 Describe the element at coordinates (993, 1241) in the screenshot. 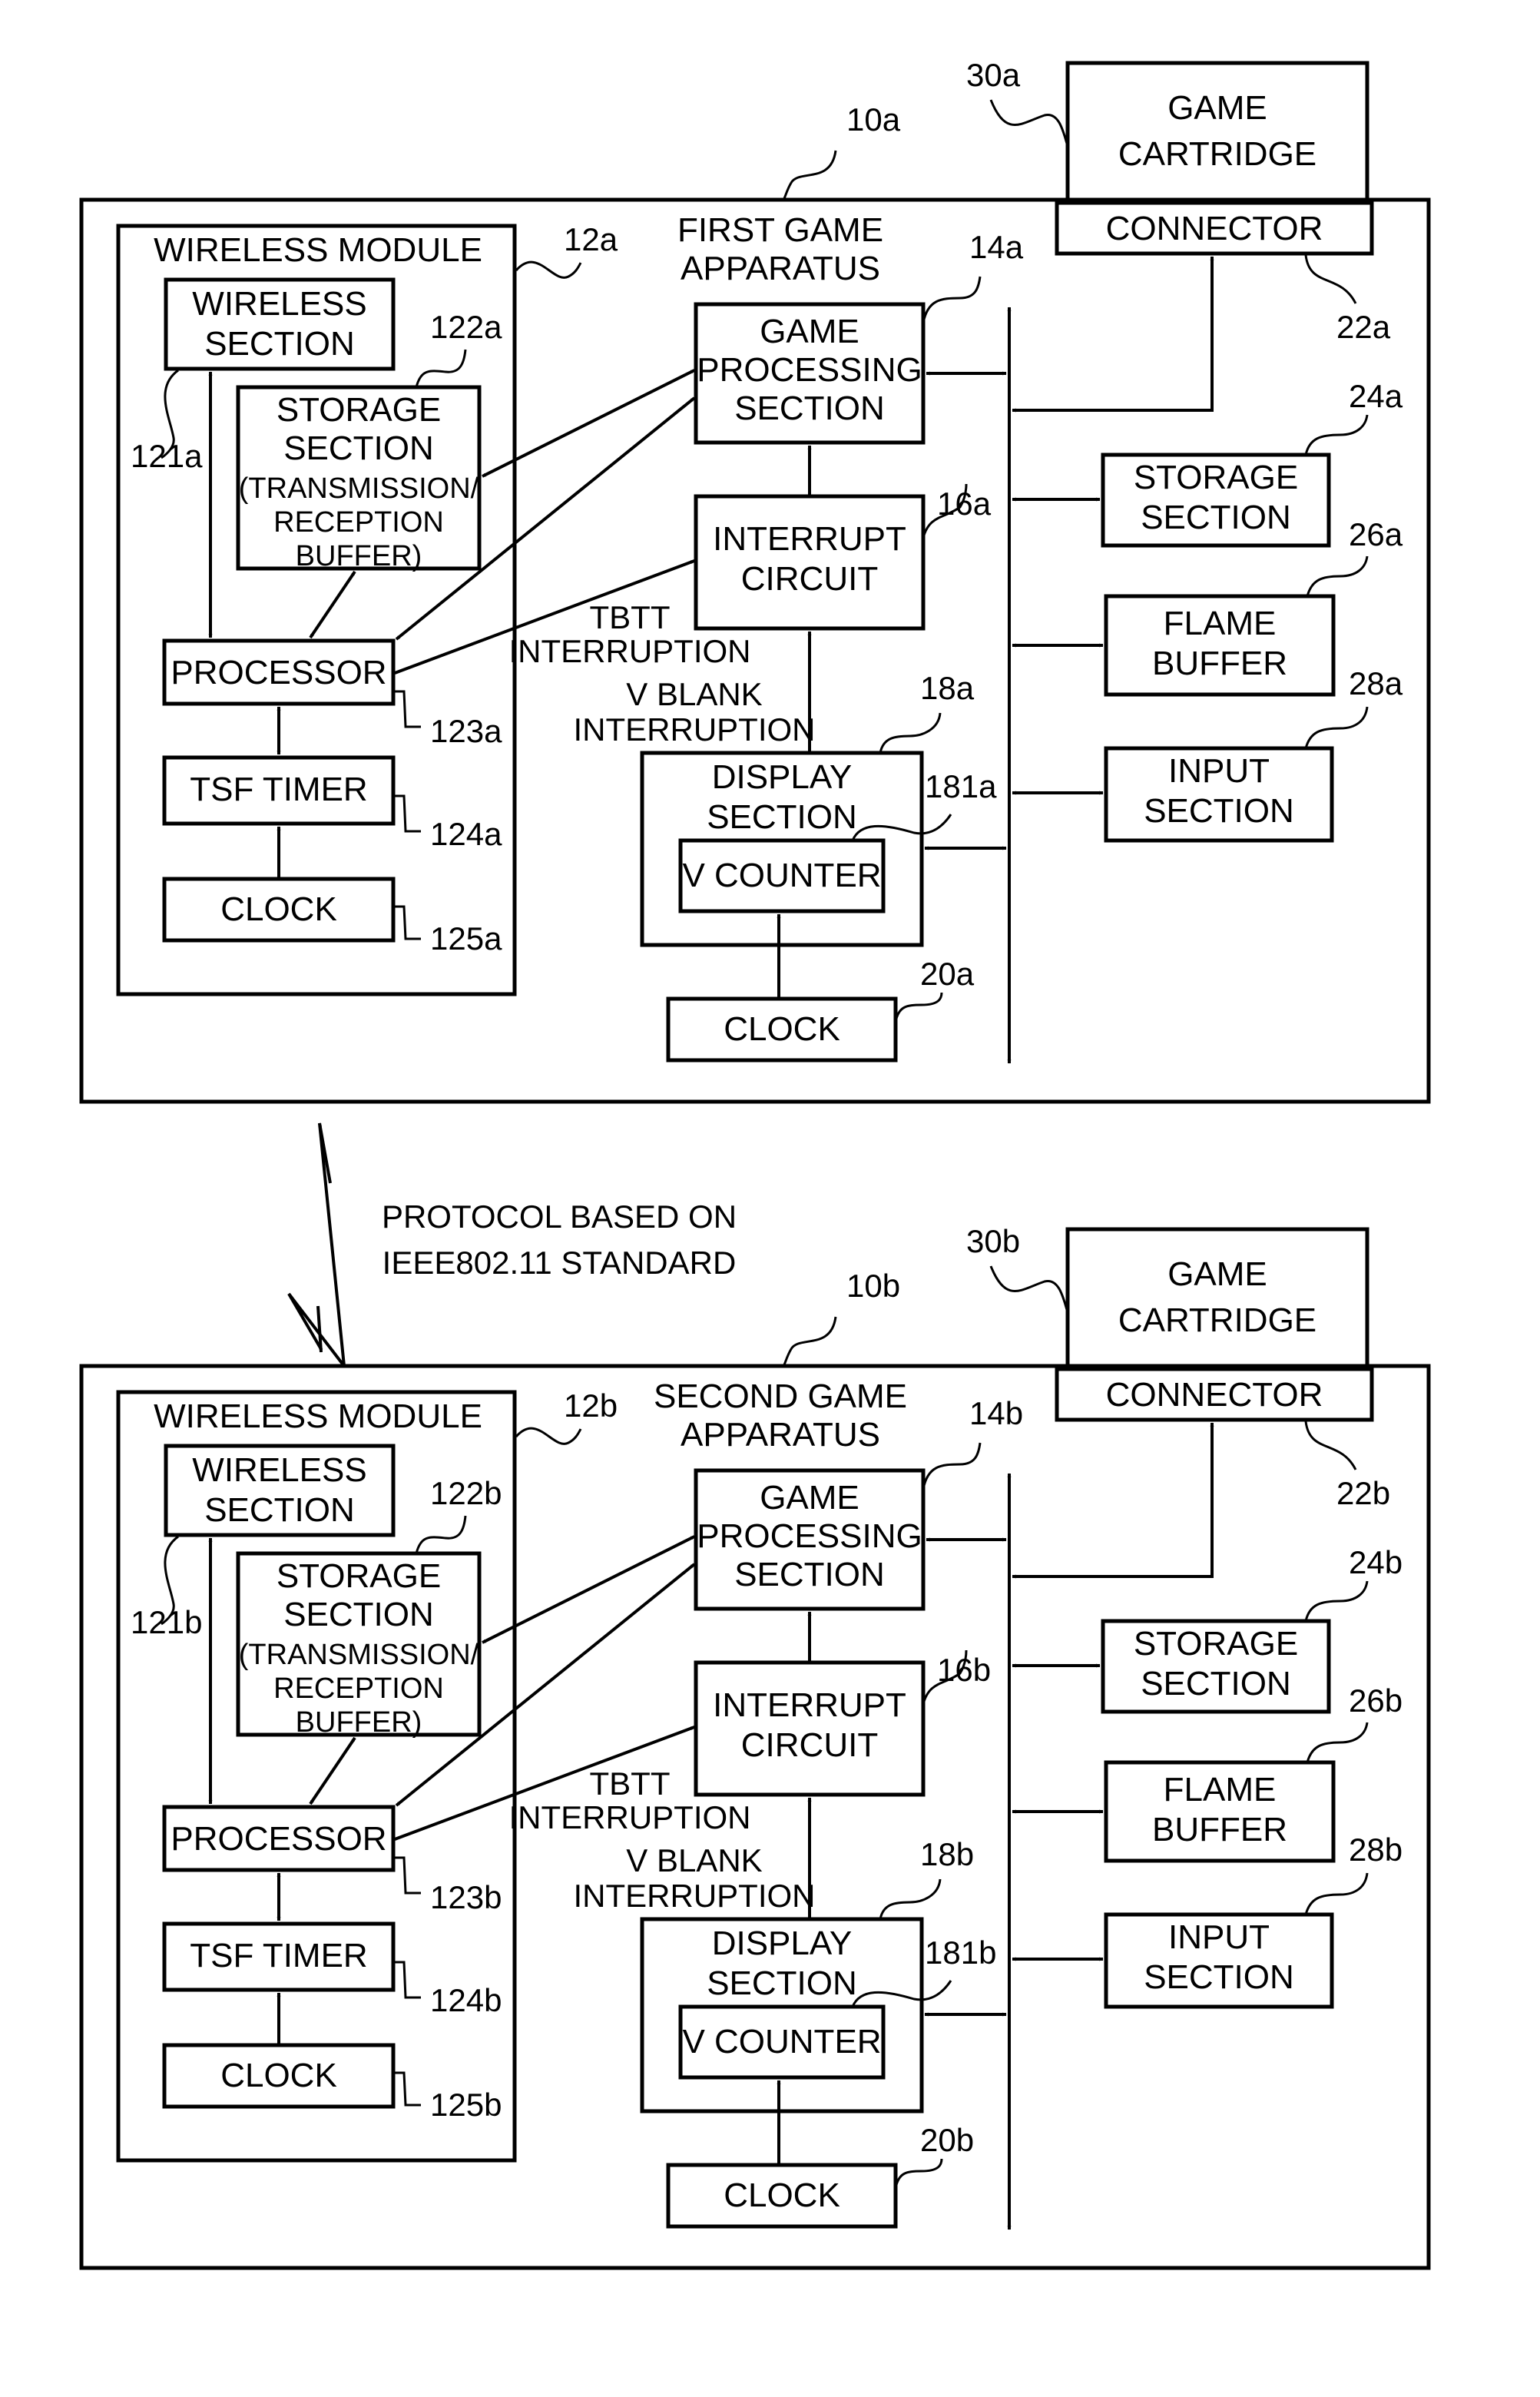

I see `game-cartridge-ref: 30b` at that location.